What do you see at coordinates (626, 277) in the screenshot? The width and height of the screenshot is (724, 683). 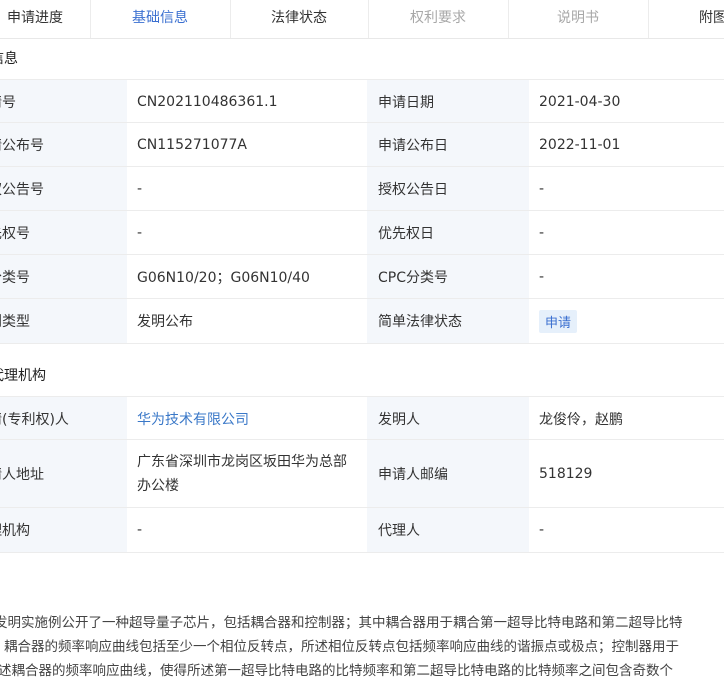 I see `cpc-classification-value: -` at bounding box center [626, 277].